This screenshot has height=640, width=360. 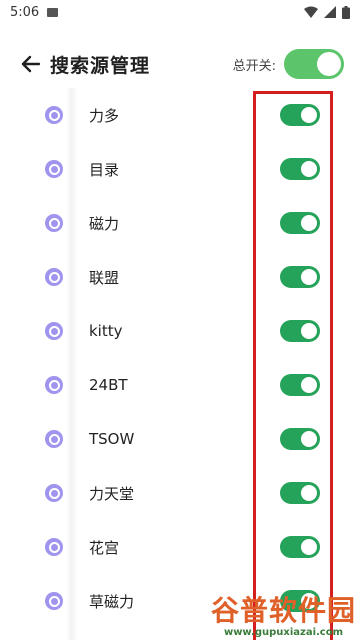 What do you see at coordinates (72, 364) in the screenshot?
I see `blur-mask` at bounding box center [72, 364].